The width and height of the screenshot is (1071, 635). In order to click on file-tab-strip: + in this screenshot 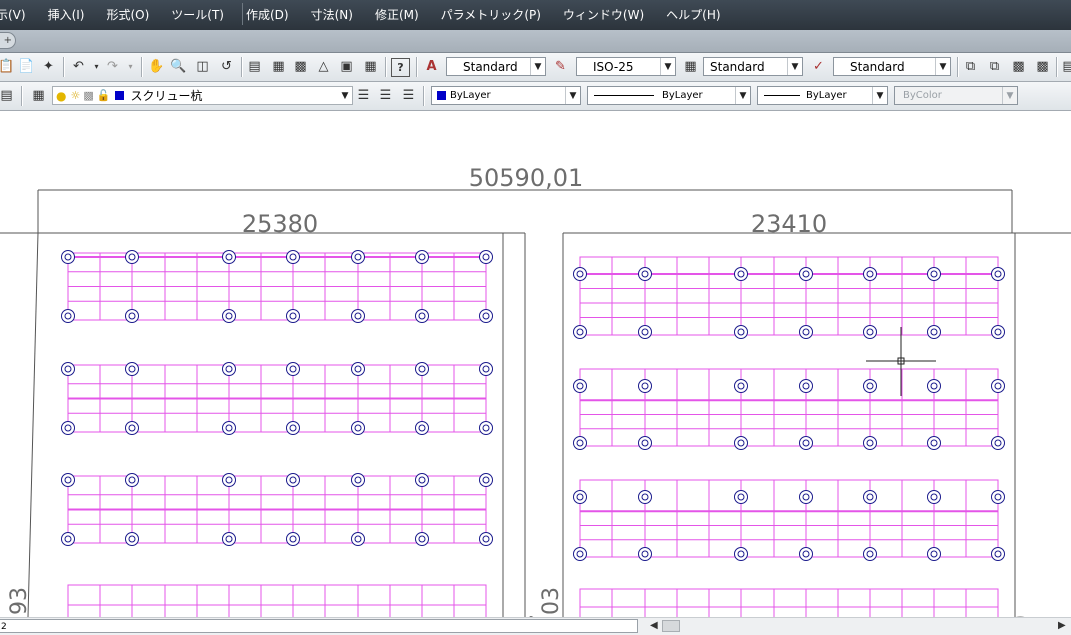, I will do `click(535, 41)`.